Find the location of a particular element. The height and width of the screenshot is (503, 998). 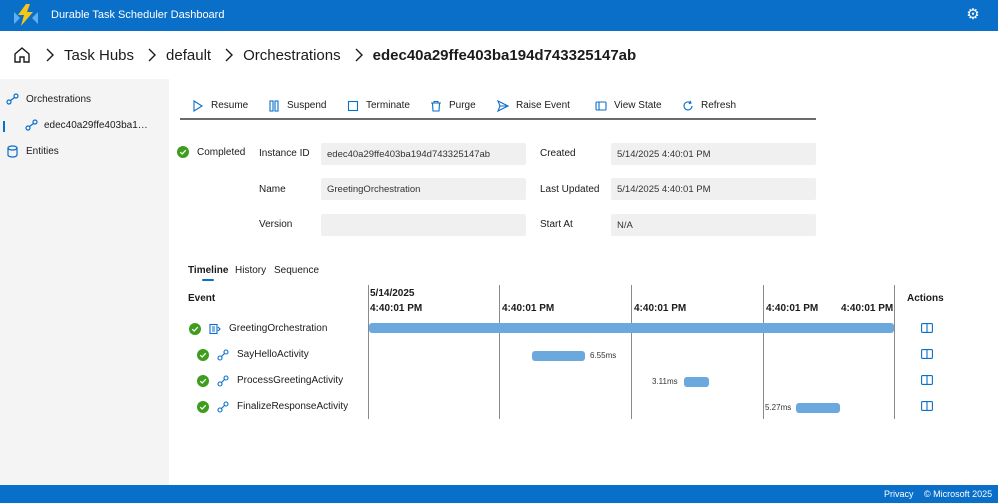

orchestrator-icon is located at coordinates (215, 329).